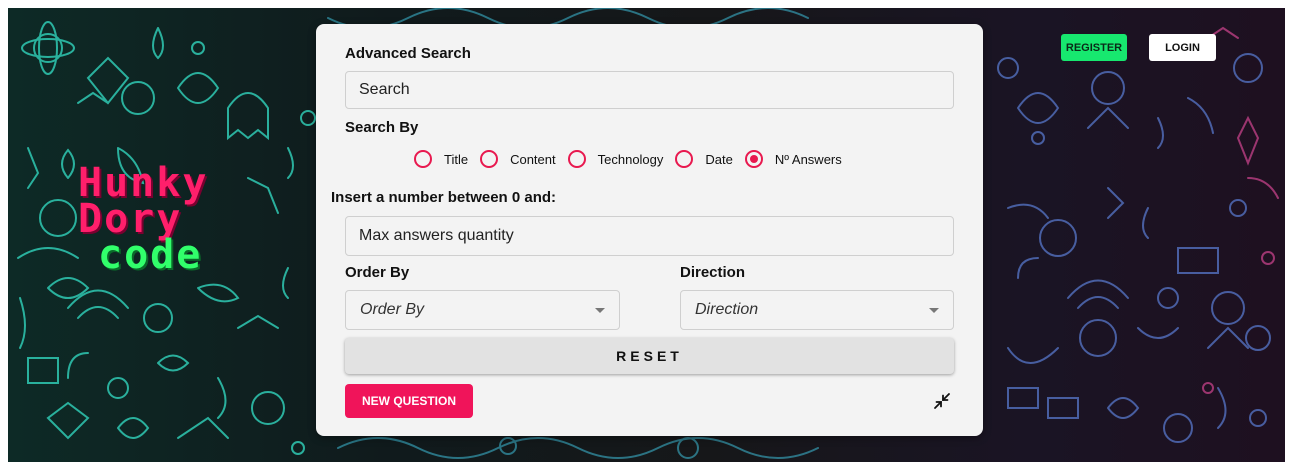 The image size is (1293, 462). Describe the element at coordinates (719, 159) in the screenshot. I see `radio-date-label: Date` at that location.